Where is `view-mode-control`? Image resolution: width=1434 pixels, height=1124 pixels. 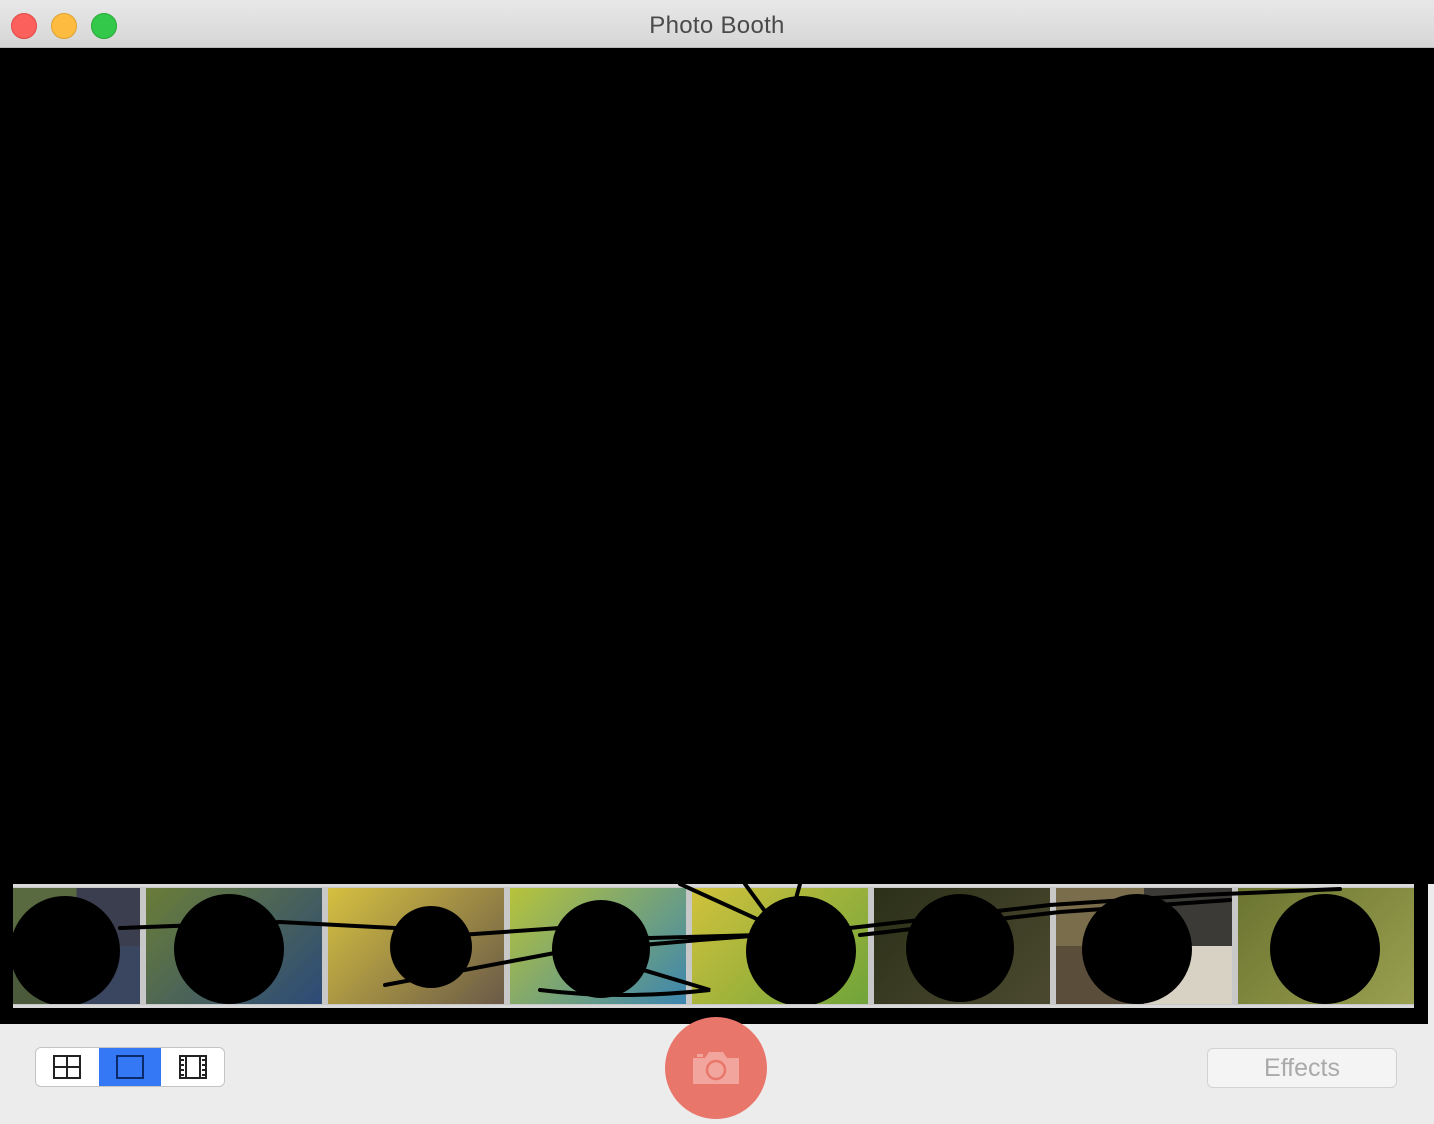 view-mode-control is located at coordinates (130, 1067).